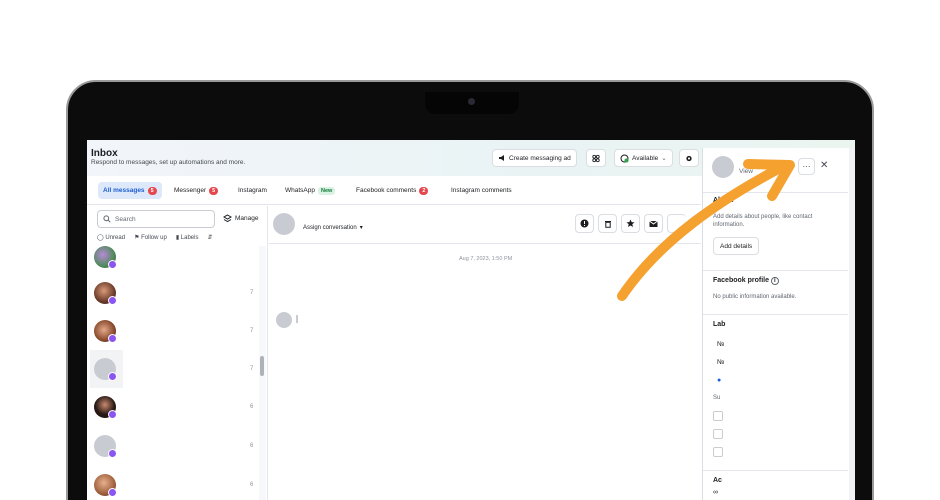 This screenshot has height=500, width=940. I want to click on label-option-icon: ●, so click(719, 380).